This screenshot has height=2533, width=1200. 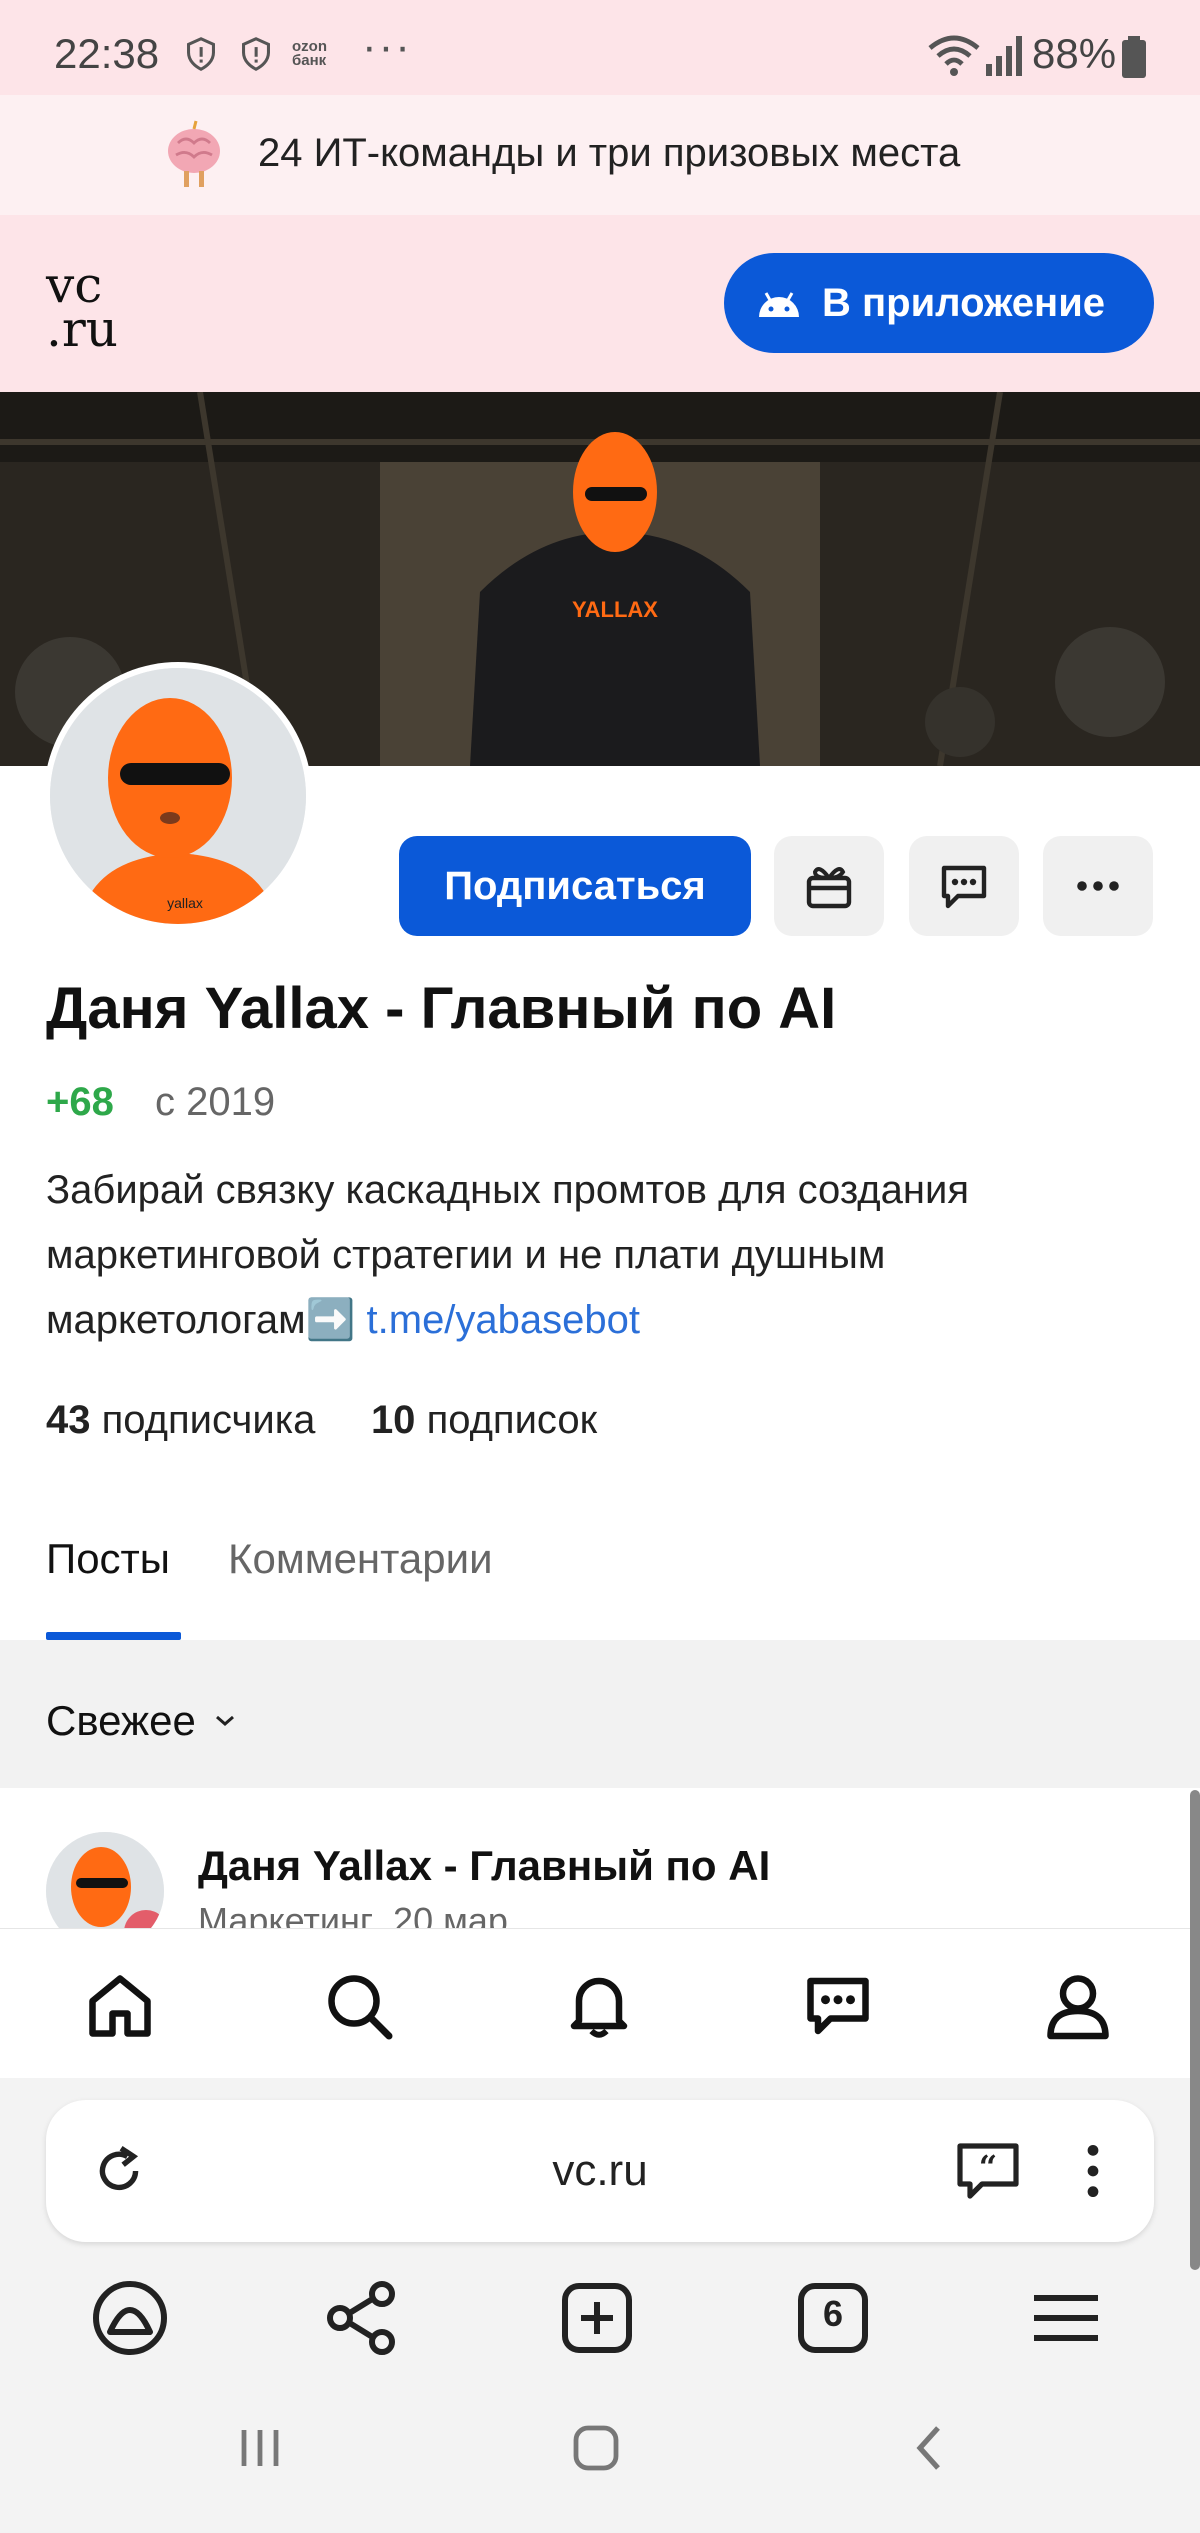 I want to click on post-author-avatar, so click(x=105, y=1880).